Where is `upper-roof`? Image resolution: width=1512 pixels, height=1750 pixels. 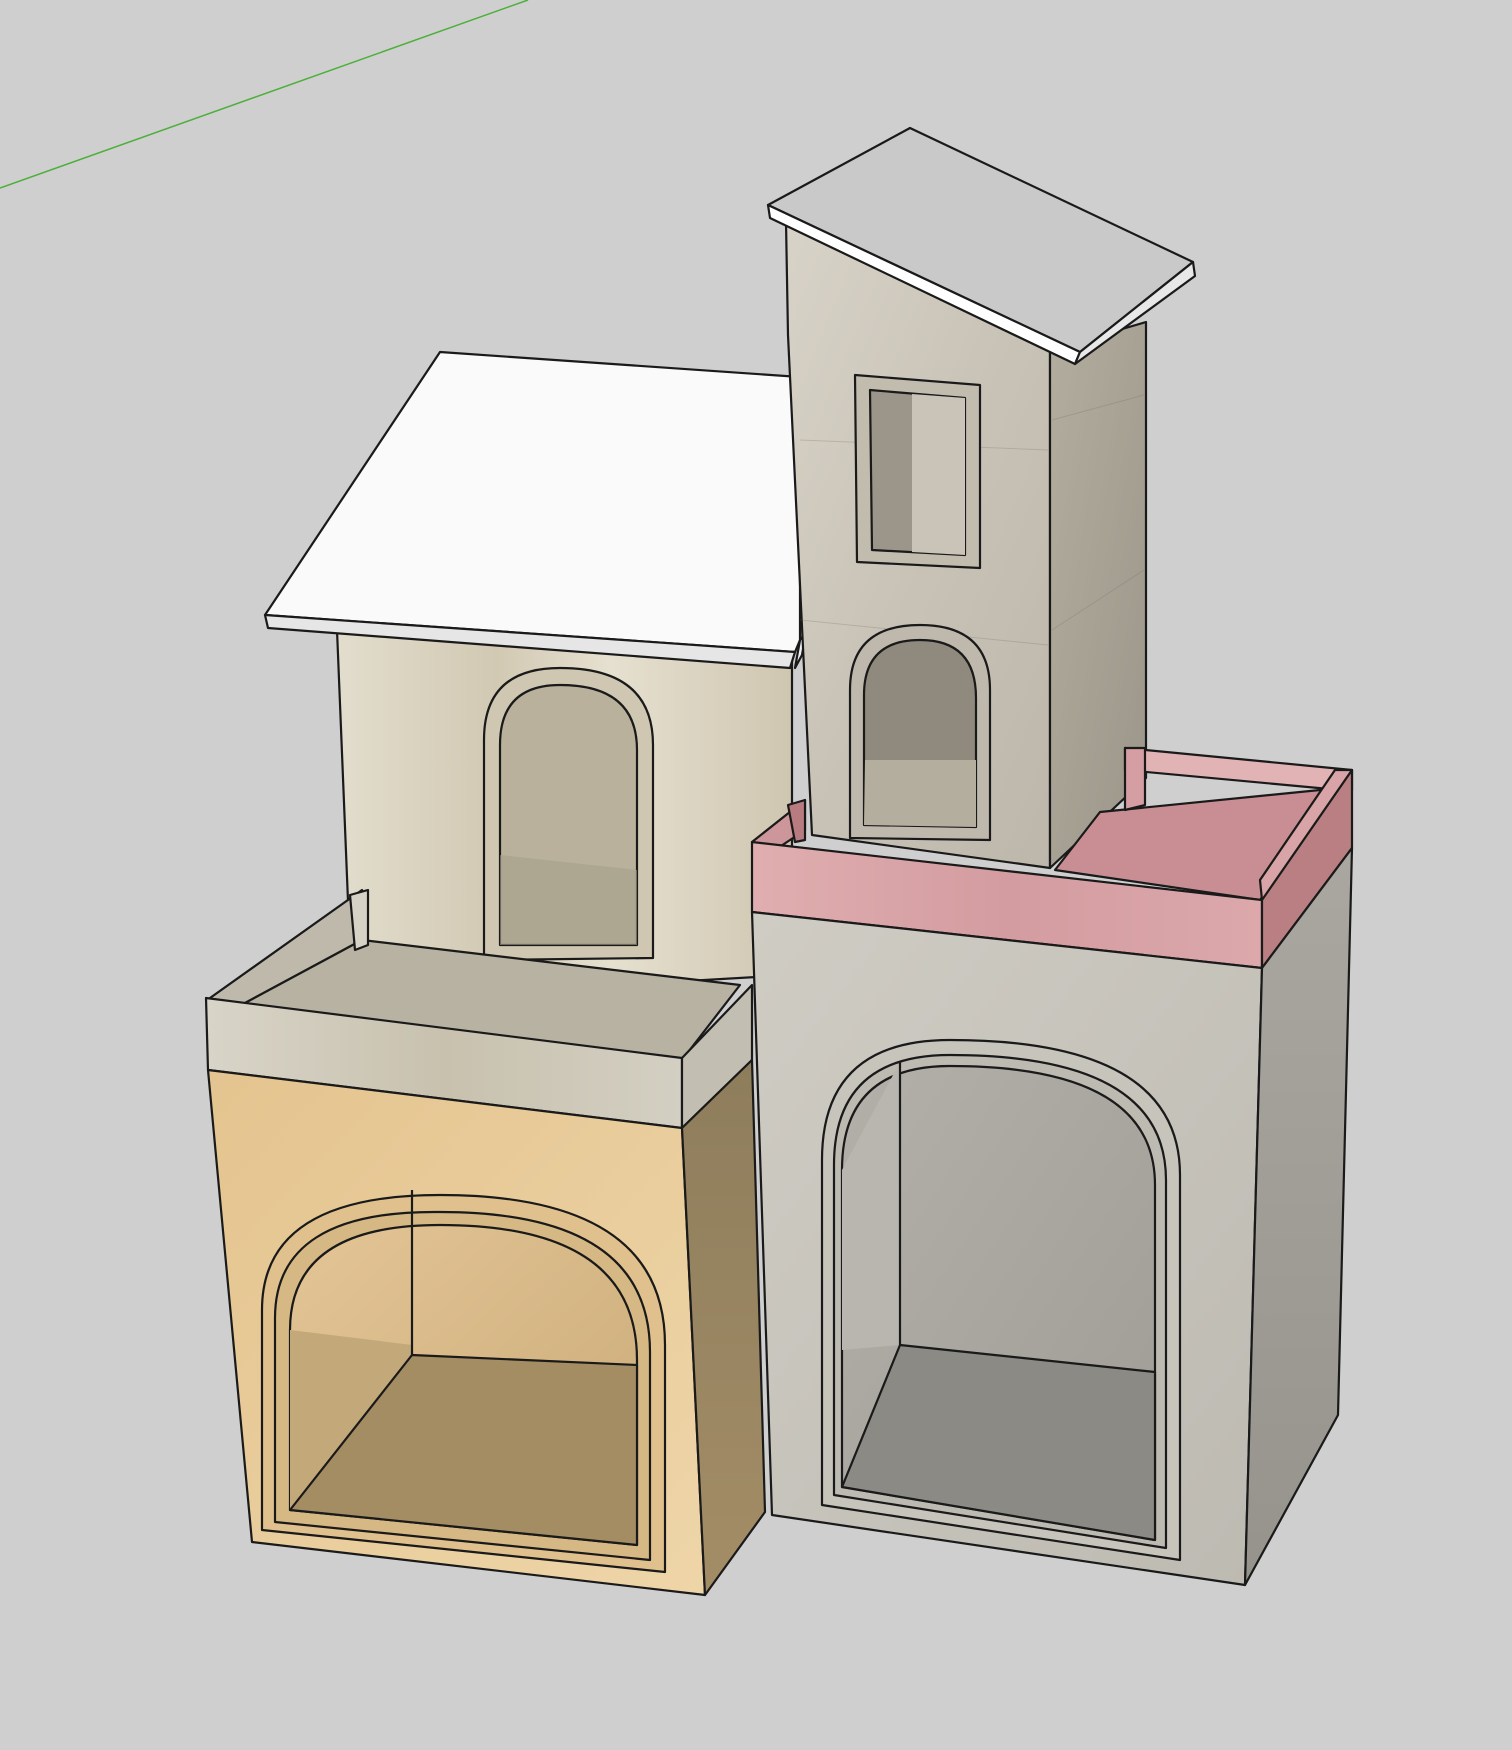 upper-roof is located at coordinates (532, 502).